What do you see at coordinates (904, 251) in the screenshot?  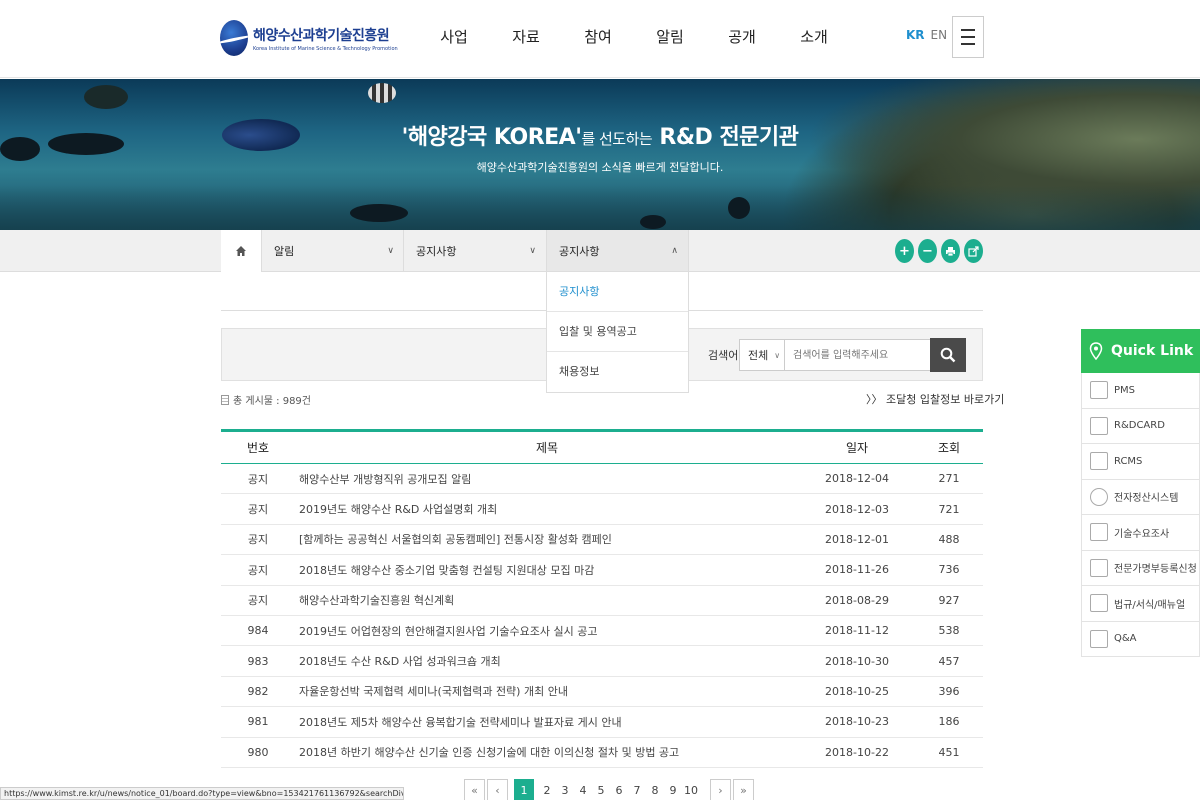 I see `zoom-in-button: +` at bounding box center [904, 251].